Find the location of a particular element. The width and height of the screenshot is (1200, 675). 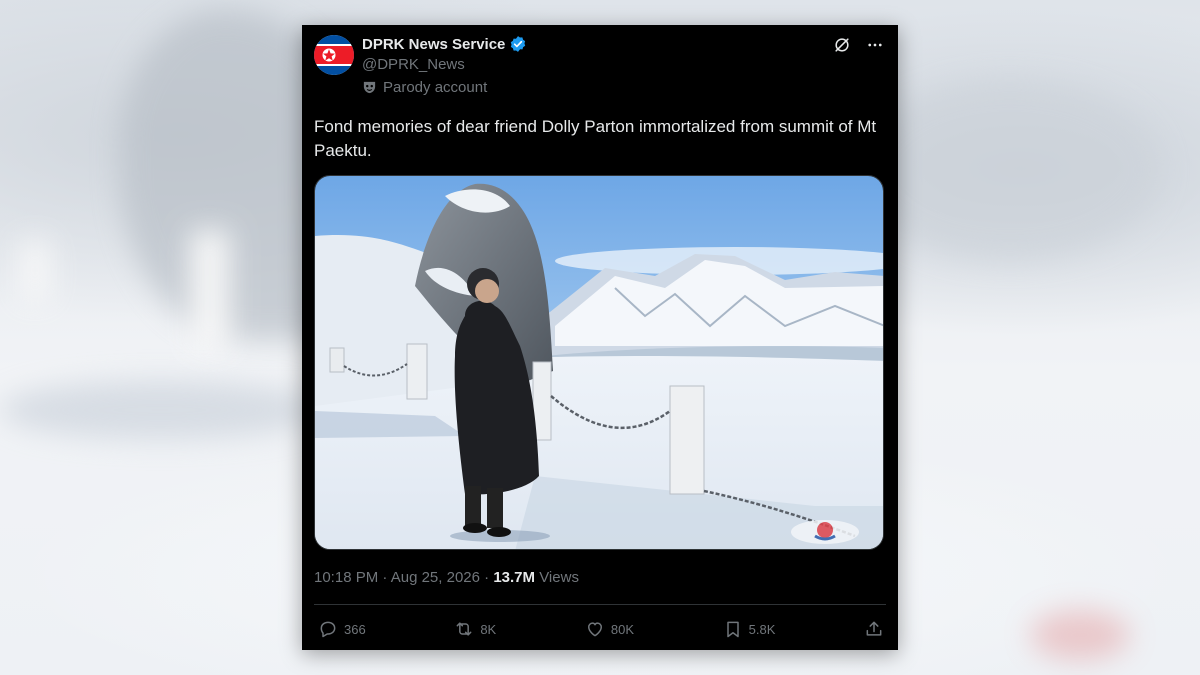

avatar is located at coordinates (334, 55).